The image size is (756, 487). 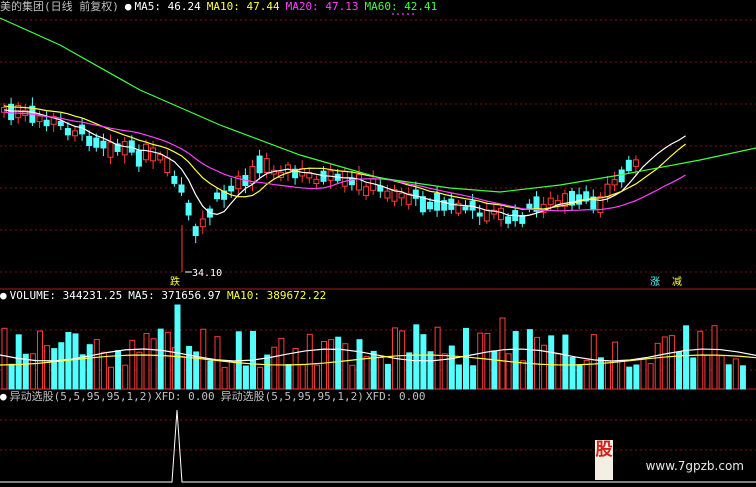 What do you see at coordinates (655, 282) in the screenshot?
I see `signal-label: 涨` at bounding box center [655, 282].